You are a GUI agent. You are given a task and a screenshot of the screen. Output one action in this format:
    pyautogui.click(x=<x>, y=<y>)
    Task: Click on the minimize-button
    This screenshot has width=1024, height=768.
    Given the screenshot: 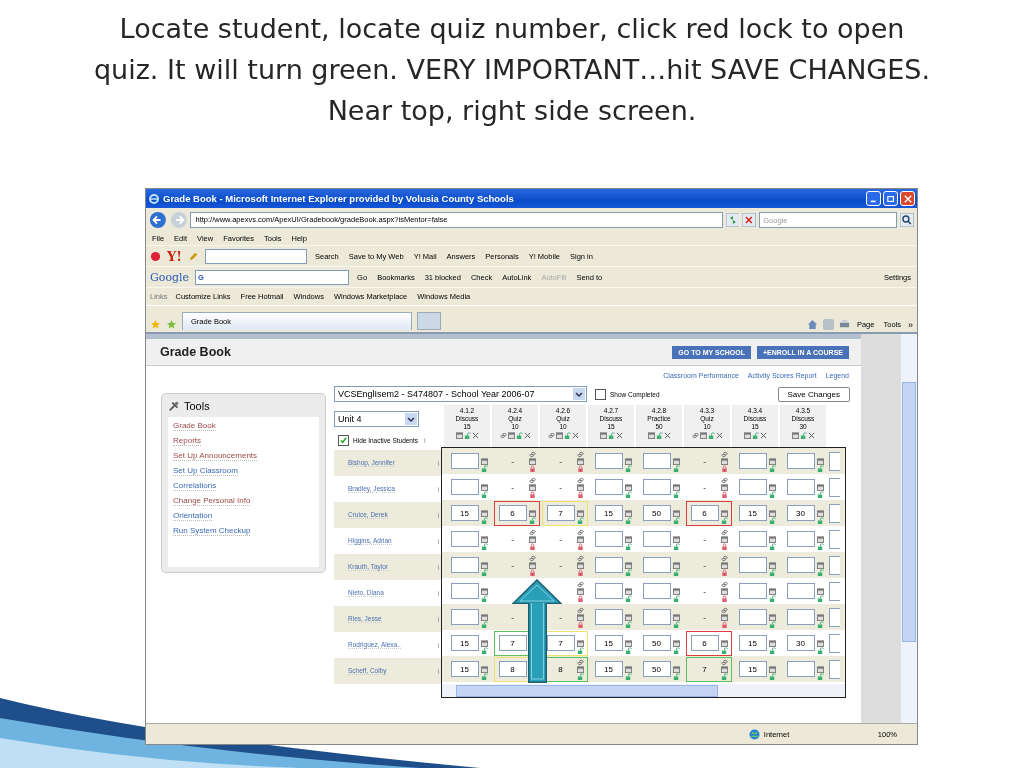 What is the action you would take?
    pyautogui.click(x=873, y=198)
    